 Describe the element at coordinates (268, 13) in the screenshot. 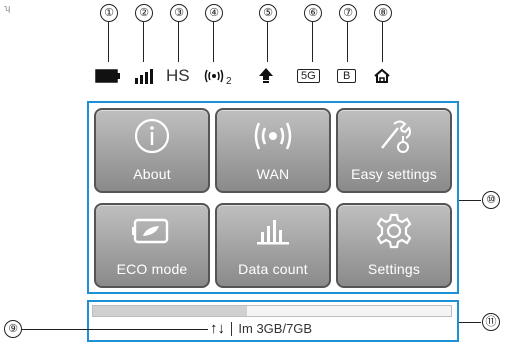

I see `callout-5: ⑤` at that location.